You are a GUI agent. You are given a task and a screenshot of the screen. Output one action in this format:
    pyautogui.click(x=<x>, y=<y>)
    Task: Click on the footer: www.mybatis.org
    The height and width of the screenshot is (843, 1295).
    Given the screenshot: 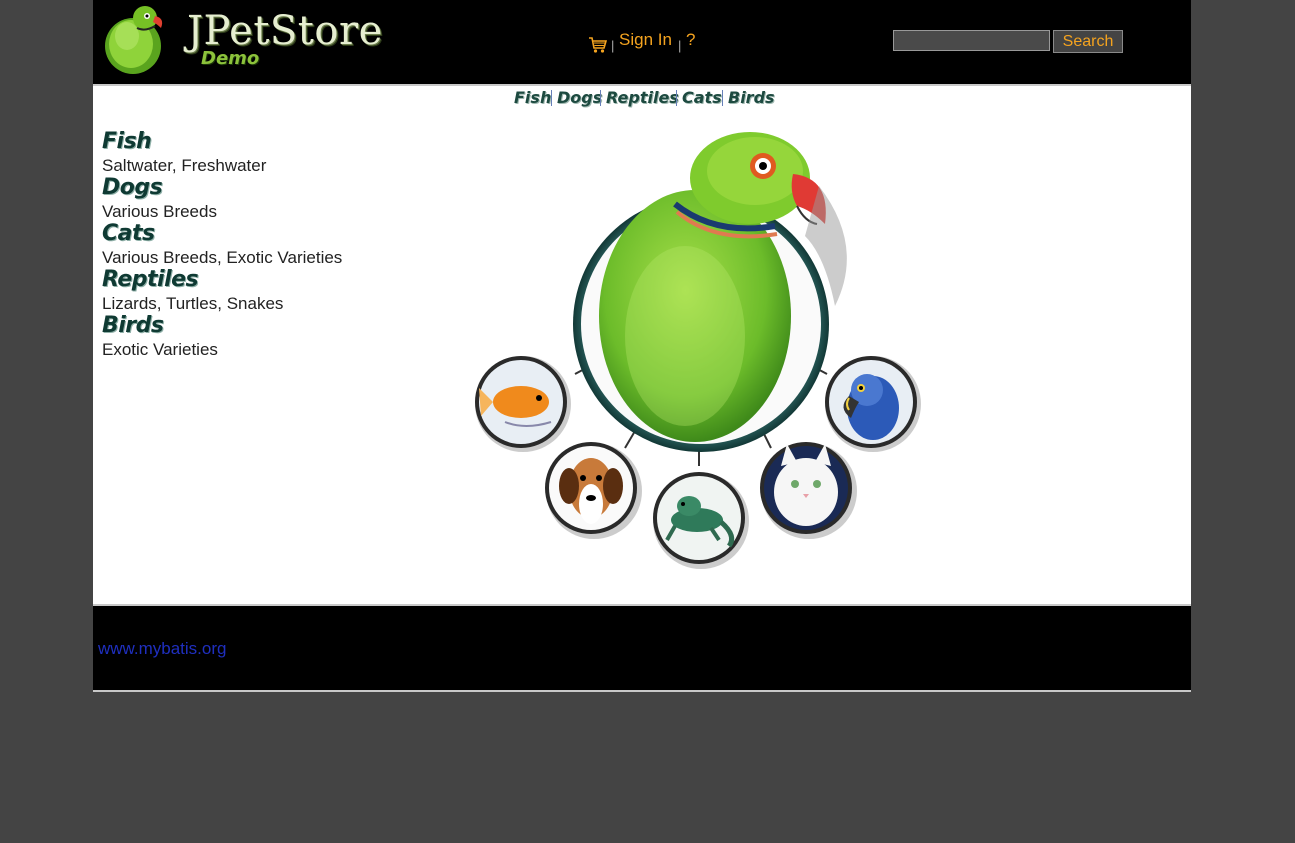 What is the action you would take?
    pyautogui.click(x=642, y=648)
    